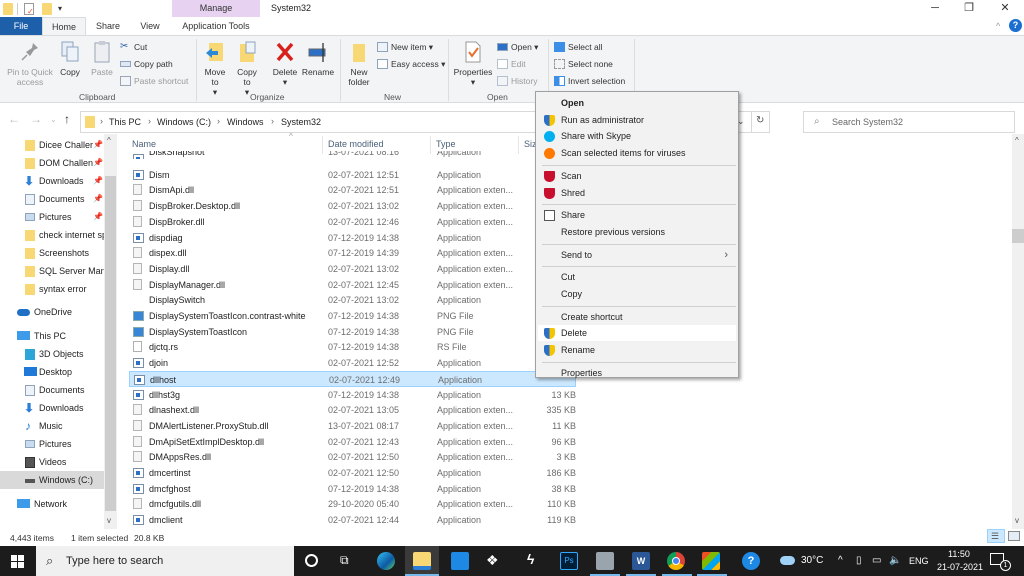  I want to click on menu-item-create-shortcut: Create shortcut, so click(637, 317).